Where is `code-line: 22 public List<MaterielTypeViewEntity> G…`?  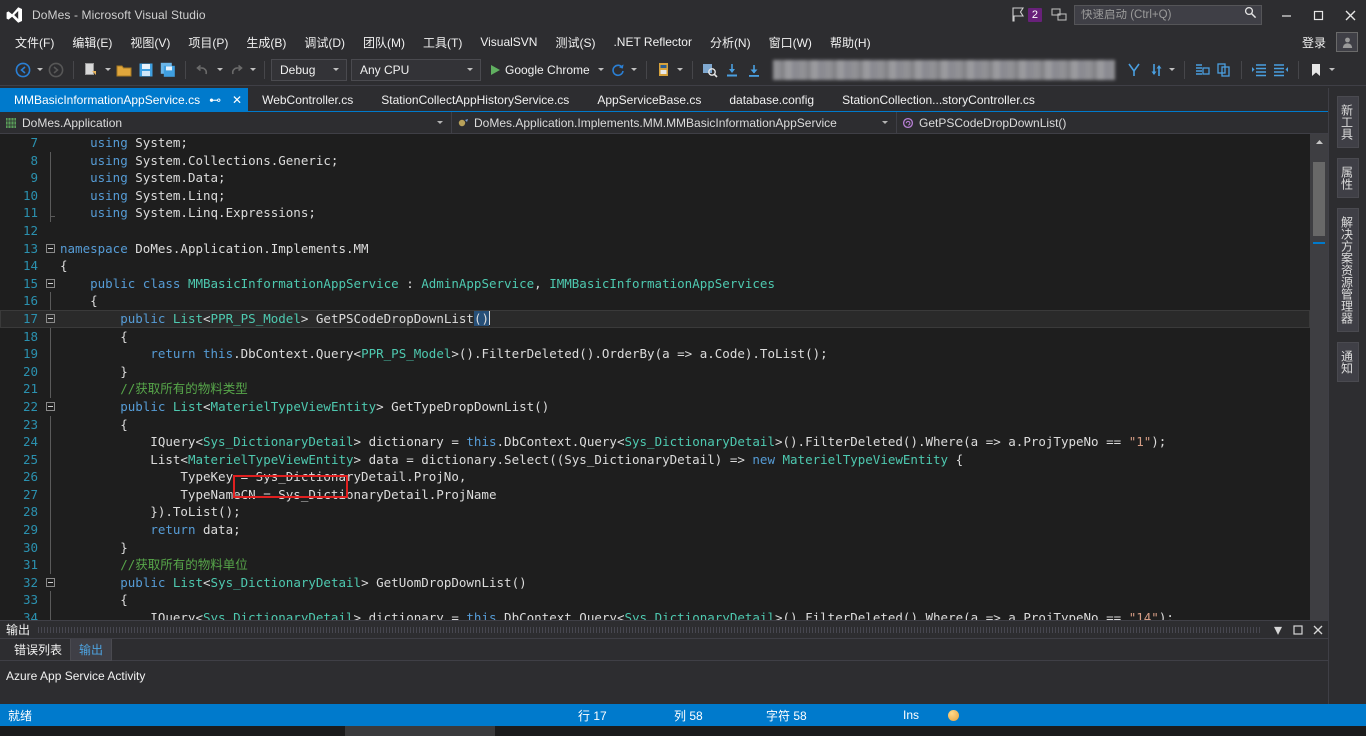
code-line: 22 public List<MaterielTypeViewEntity> G… is located at coordinates (655, 407).